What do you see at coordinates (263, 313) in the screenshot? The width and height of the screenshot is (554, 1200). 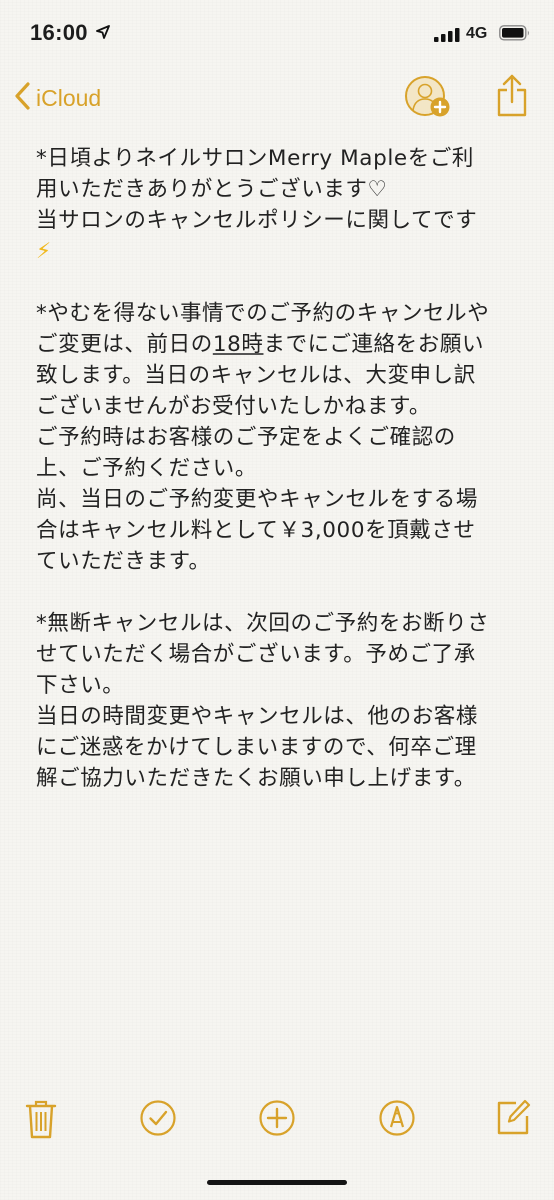 I see `note-line: *やむを得ない事情でのご予約のキャンセルや` at bounding box center [263, 313].